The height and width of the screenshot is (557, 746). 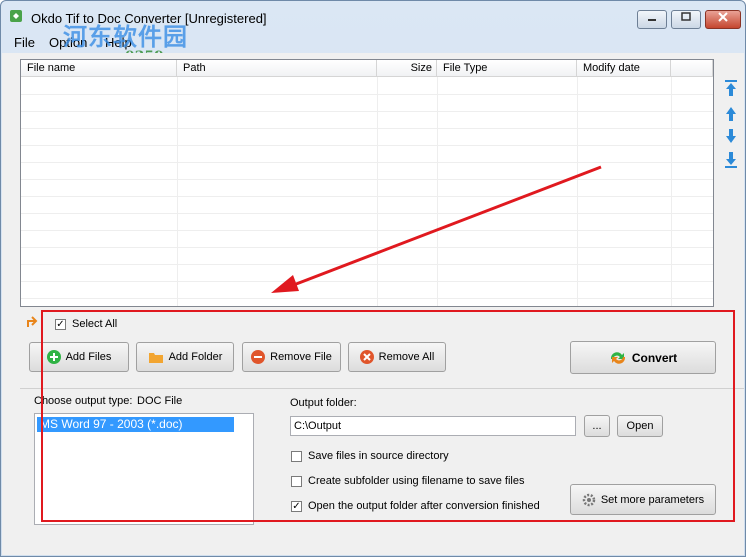 What do you see at coordinates (436, 229) in the screenshot?
I see `annotation-arrow` at bounding box center [436, 229].